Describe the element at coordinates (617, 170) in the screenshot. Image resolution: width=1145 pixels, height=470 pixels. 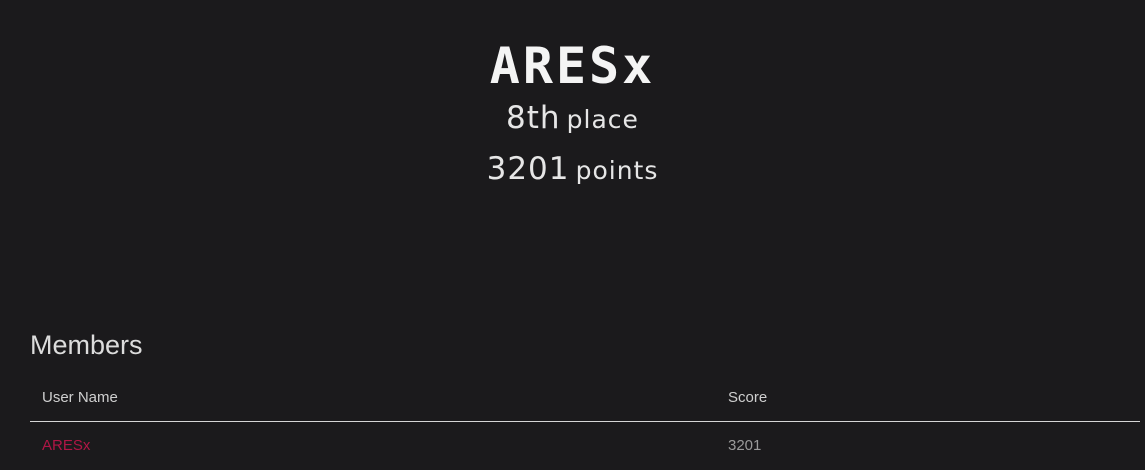
I see `points-label: points` at that location.